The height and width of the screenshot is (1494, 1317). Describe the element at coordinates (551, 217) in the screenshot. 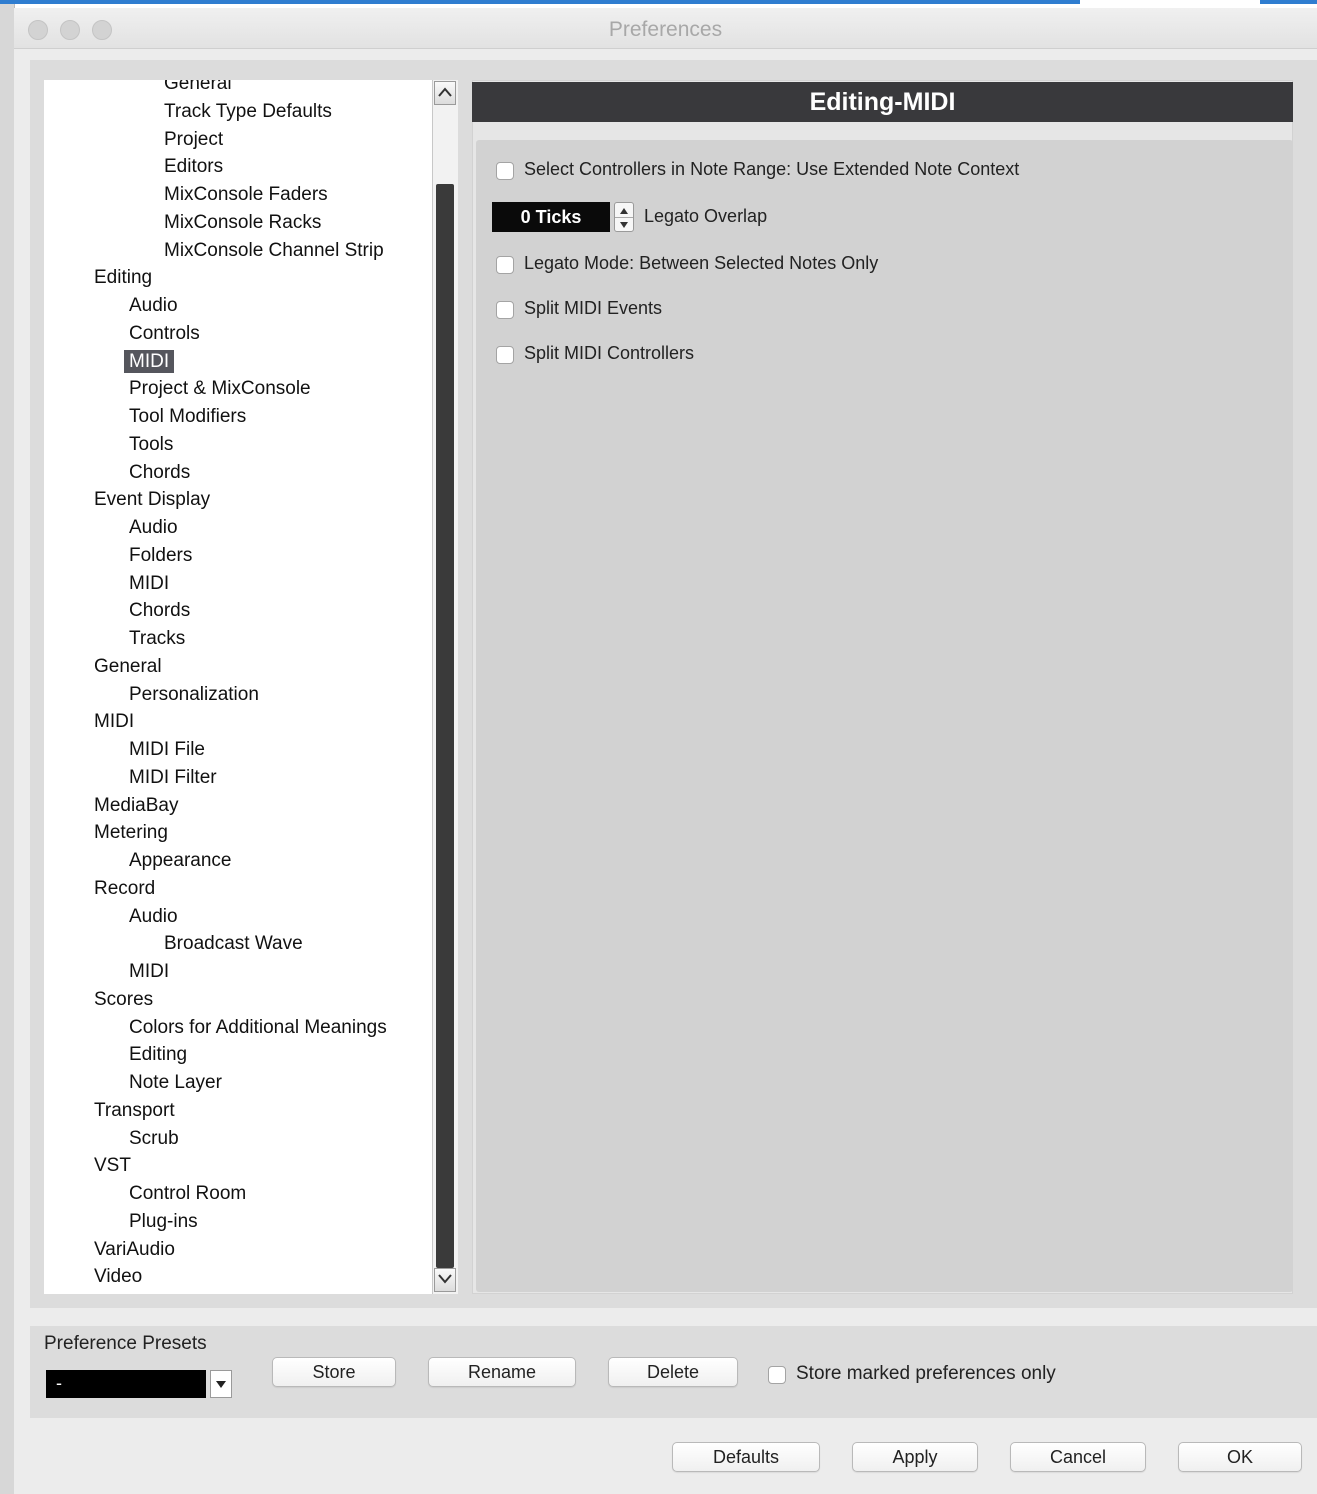

I see `legato-overlap-field: 0 Ticks` at that location.